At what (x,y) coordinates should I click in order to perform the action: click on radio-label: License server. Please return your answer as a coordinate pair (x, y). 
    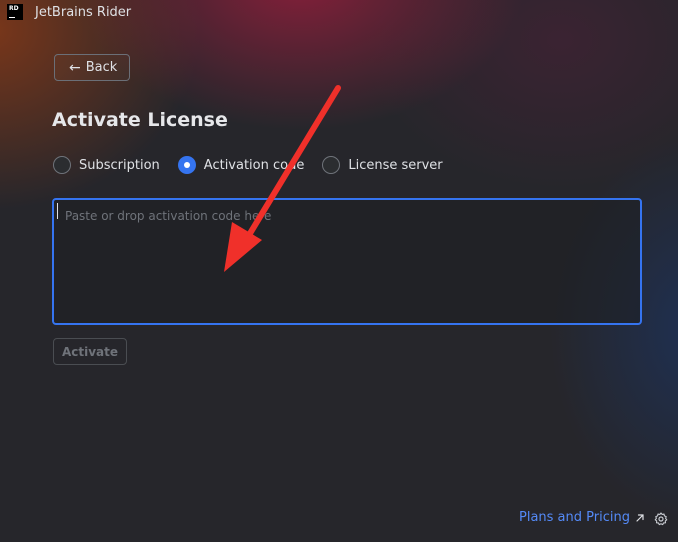
    Looking at the image, I should click on (395, 165).